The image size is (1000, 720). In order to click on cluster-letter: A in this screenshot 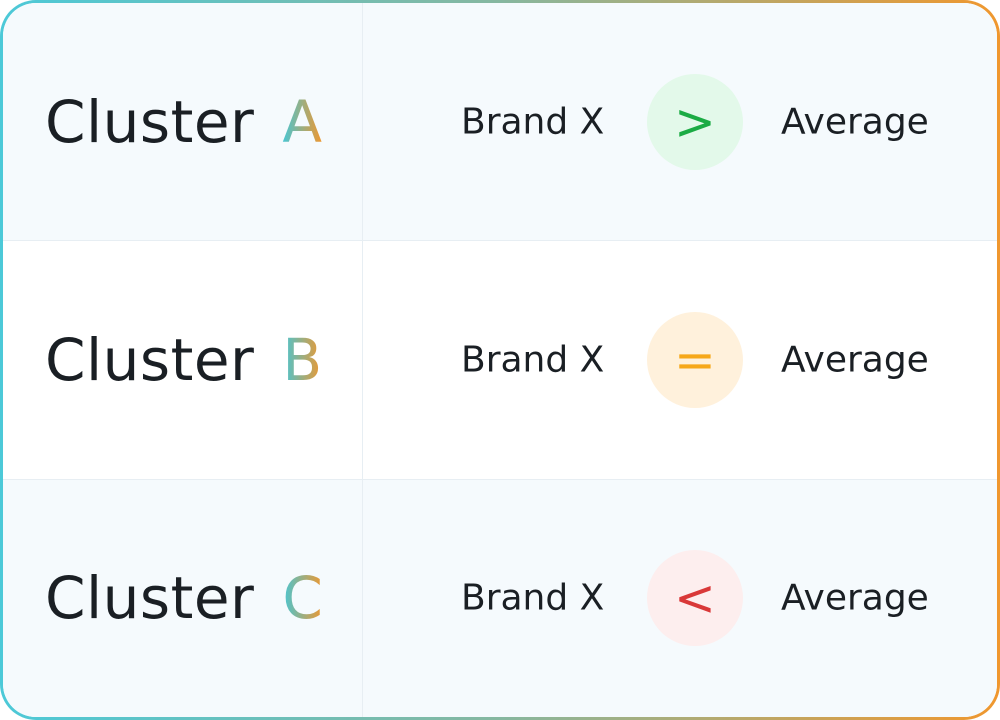, I will do `click(302, 121)`.